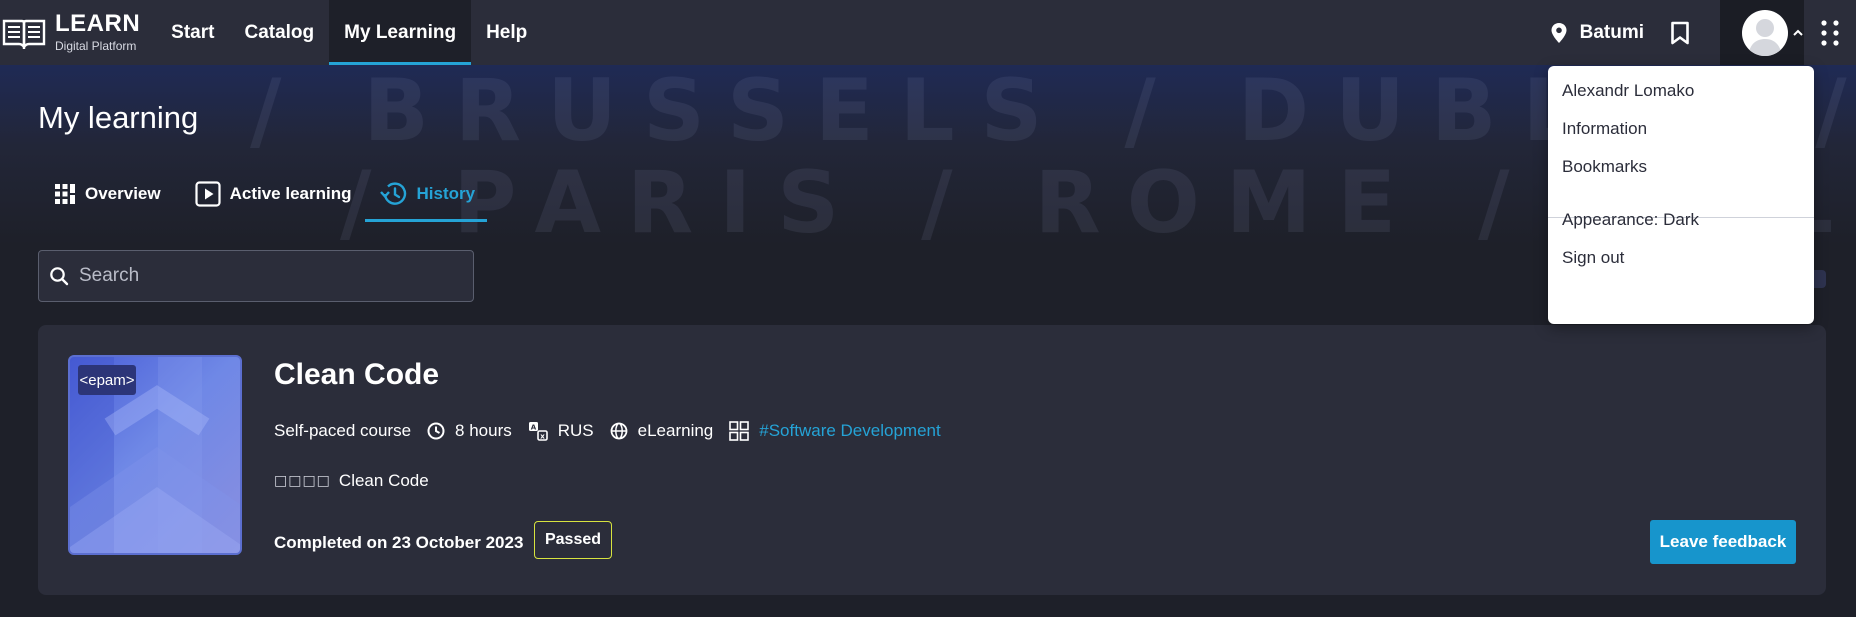  I want to click on course-delivery: eLearning, so click(662, 431).